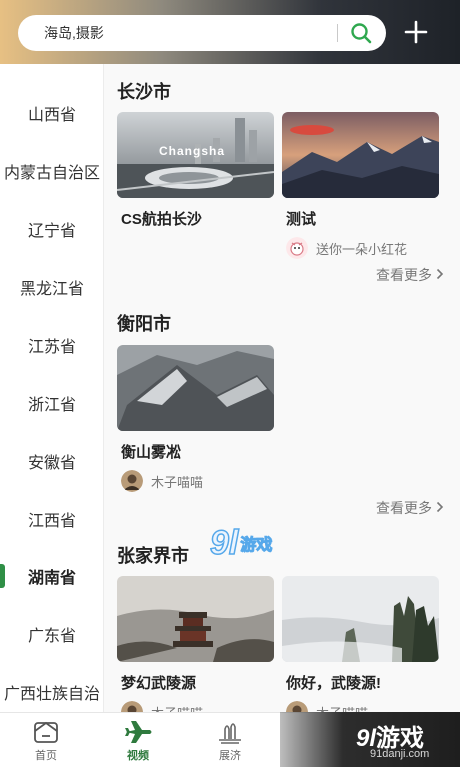  What do you see at coordinates (195, 218) in the screenshot?
I see `card-title: CS航拍长沙` at bounding box center [195, 218].